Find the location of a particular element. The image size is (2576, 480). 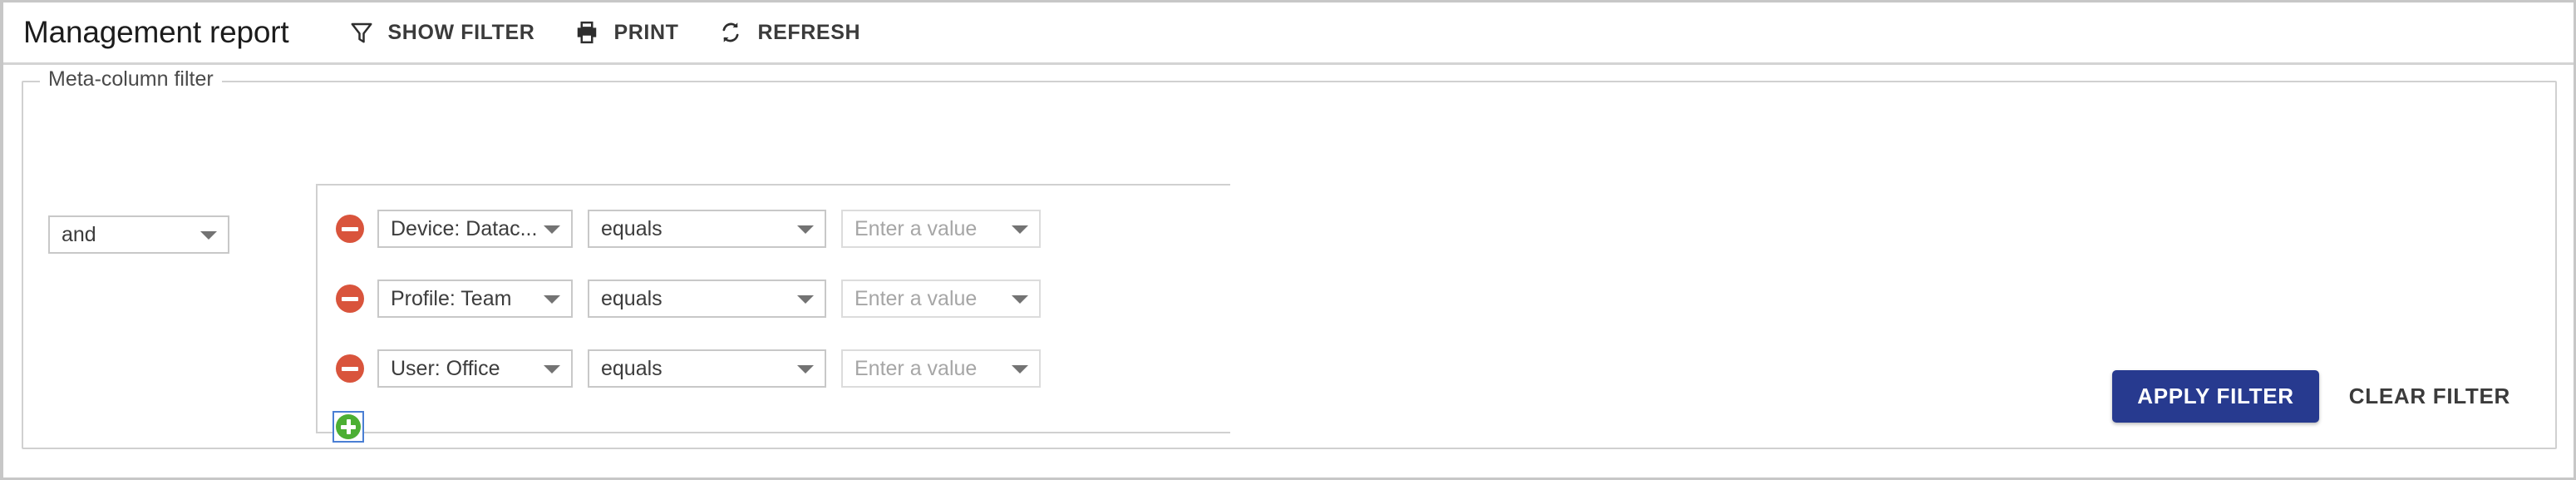

page-title: Management report is located at coordinates (156, 32).